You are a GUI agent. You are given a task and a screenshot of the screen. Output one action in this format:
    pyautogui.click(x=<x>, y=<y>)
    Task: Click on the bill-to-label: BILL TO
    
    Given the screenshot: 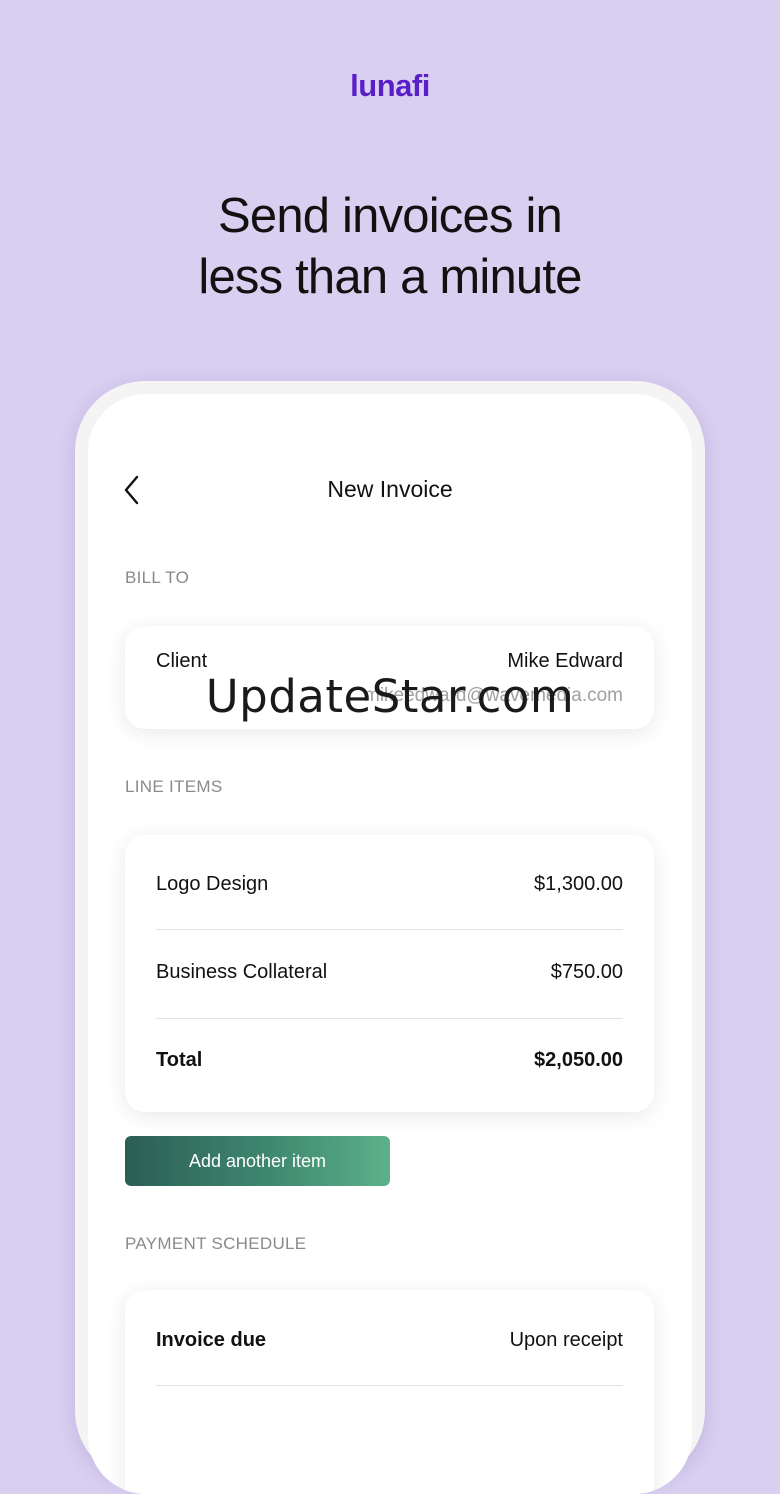 What is the action you would take?
    pyautogui.click(x=157, y=577)
    